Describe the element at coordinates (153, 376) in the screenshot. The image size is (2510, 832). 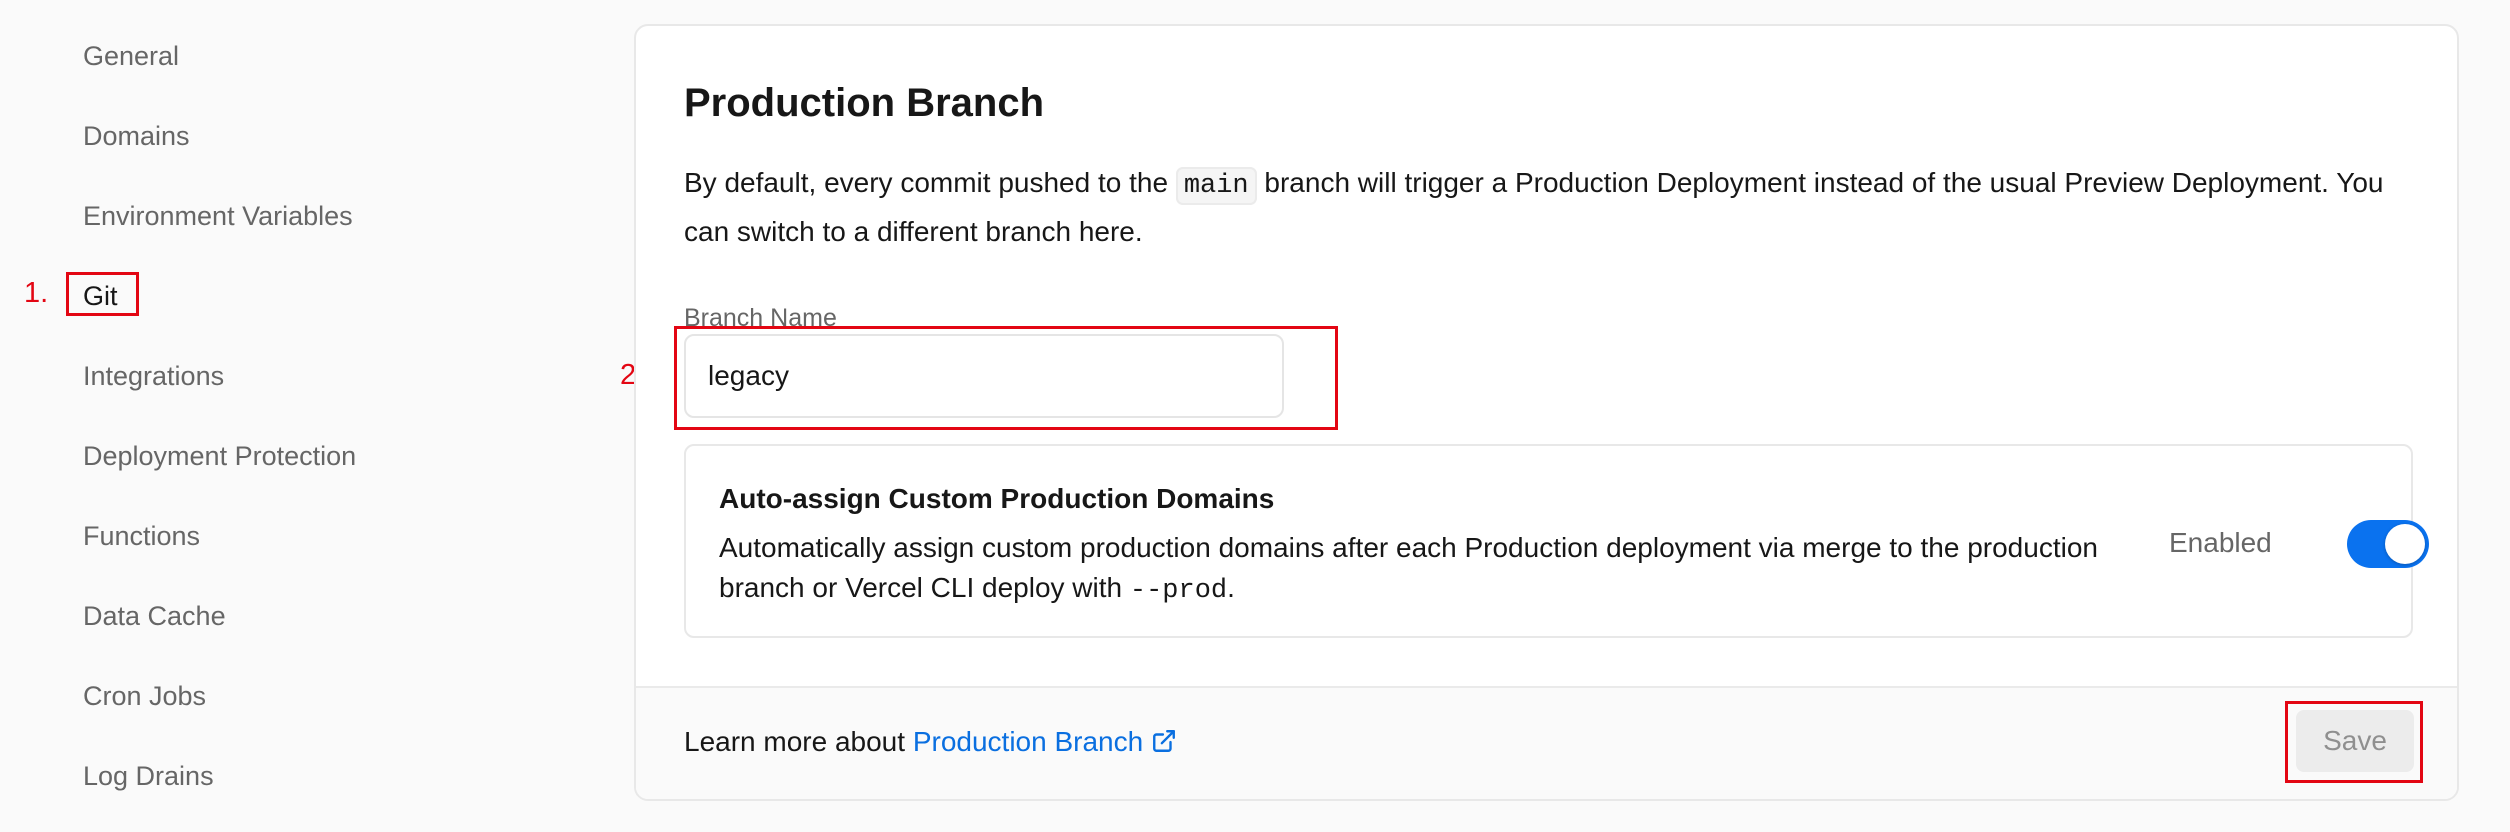
I see `sidebar-item-integrations: Integrations` at that location.